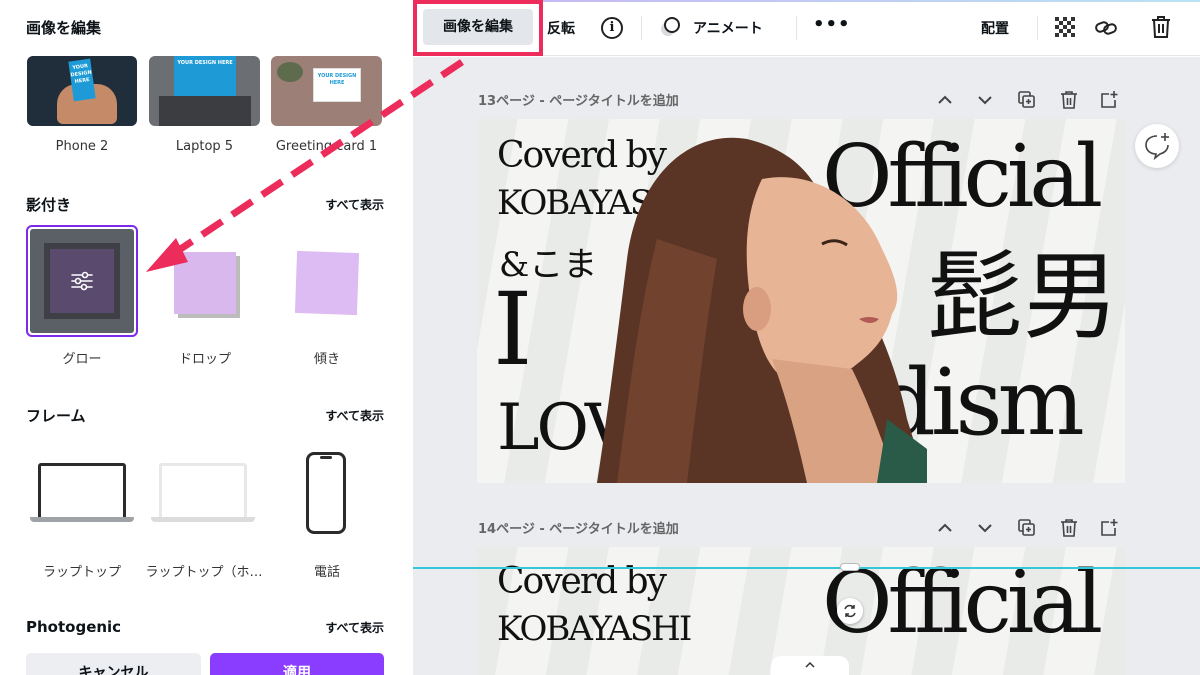 This screenshot has height=675, width=1200. I want to click on comment-icon, so click(1157, 147).